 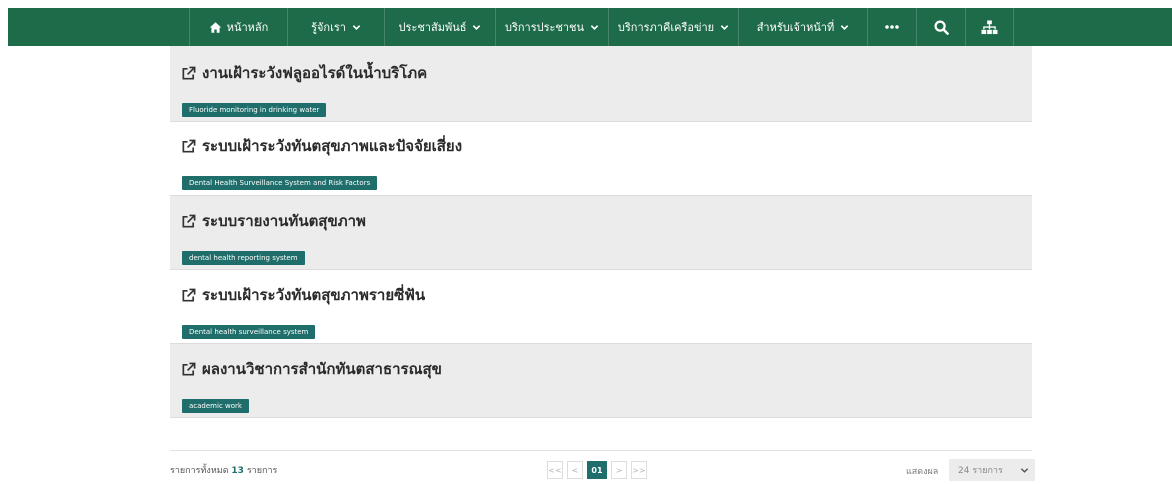 I want to click on item-title: ระบบเฝ้าระวังทันตสุขภาพและปัจจัยเสี่ยง, so click(x=332, y=146).